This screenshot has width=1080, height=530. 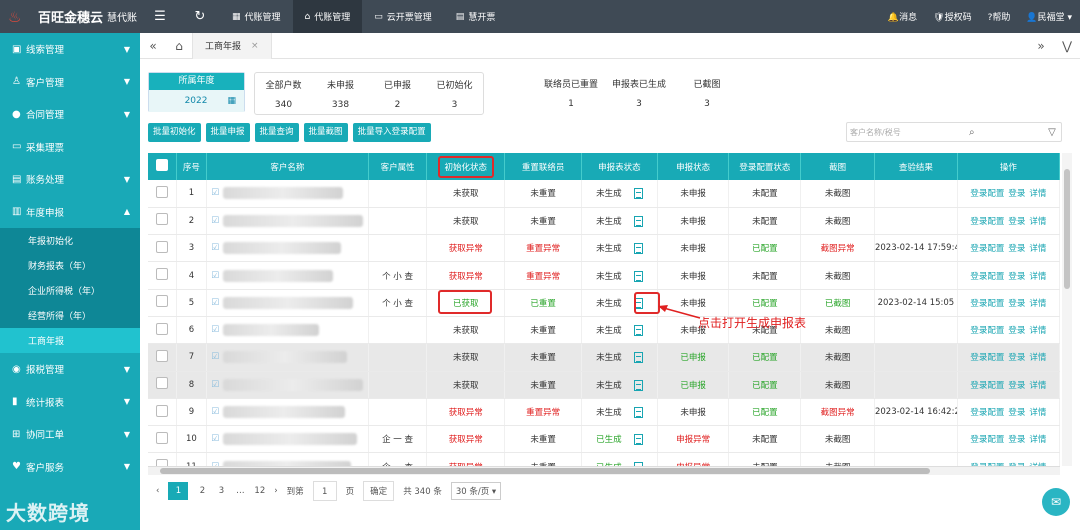 What do you see at coordinates (571, 93) in the screenshot?
I see `stat-reset: 联络员已重置 1` at bounding box center [571, 93].